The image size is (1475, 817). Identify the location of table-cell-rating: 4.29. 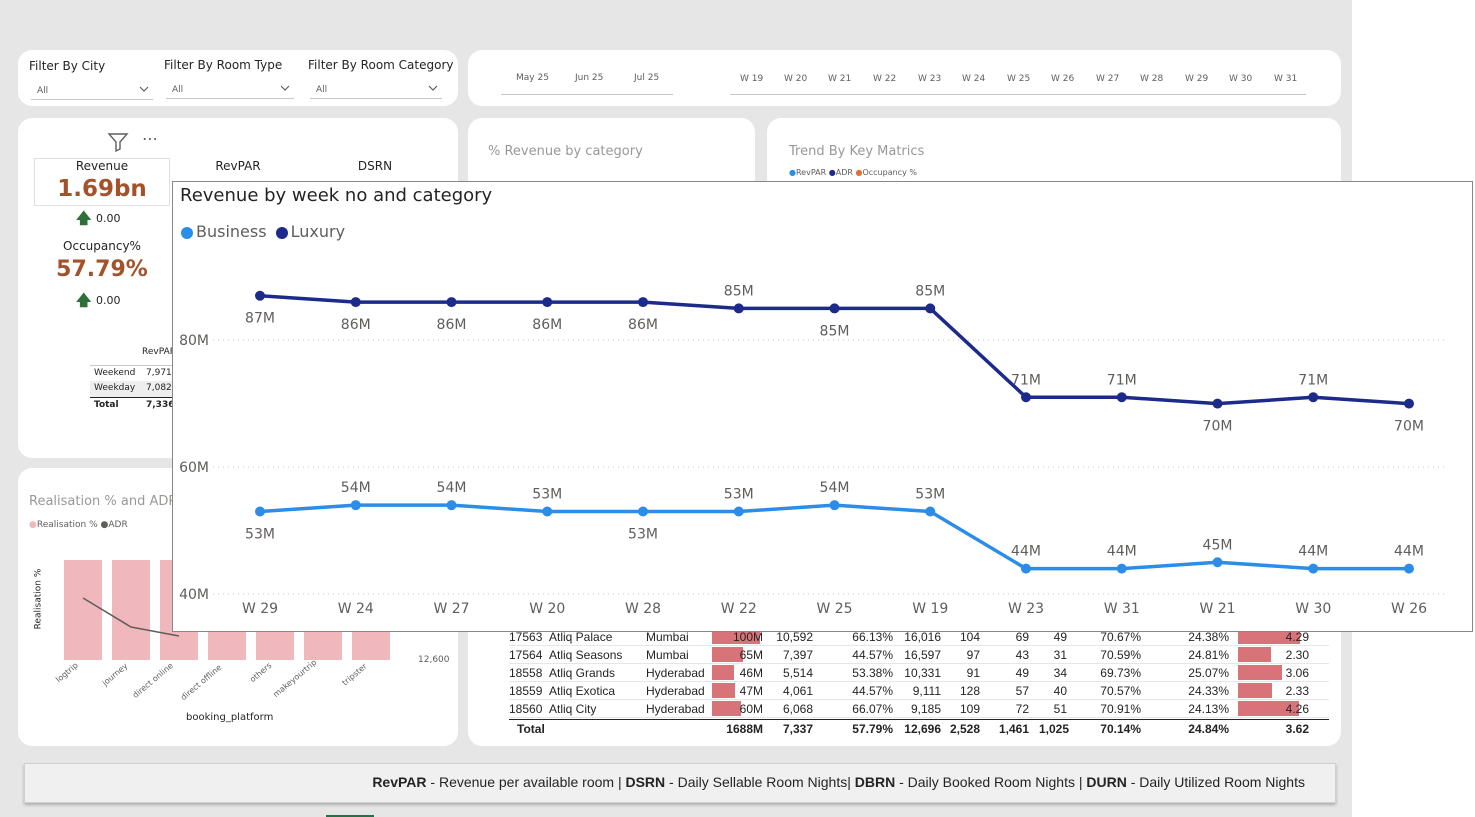
(1297, 637).